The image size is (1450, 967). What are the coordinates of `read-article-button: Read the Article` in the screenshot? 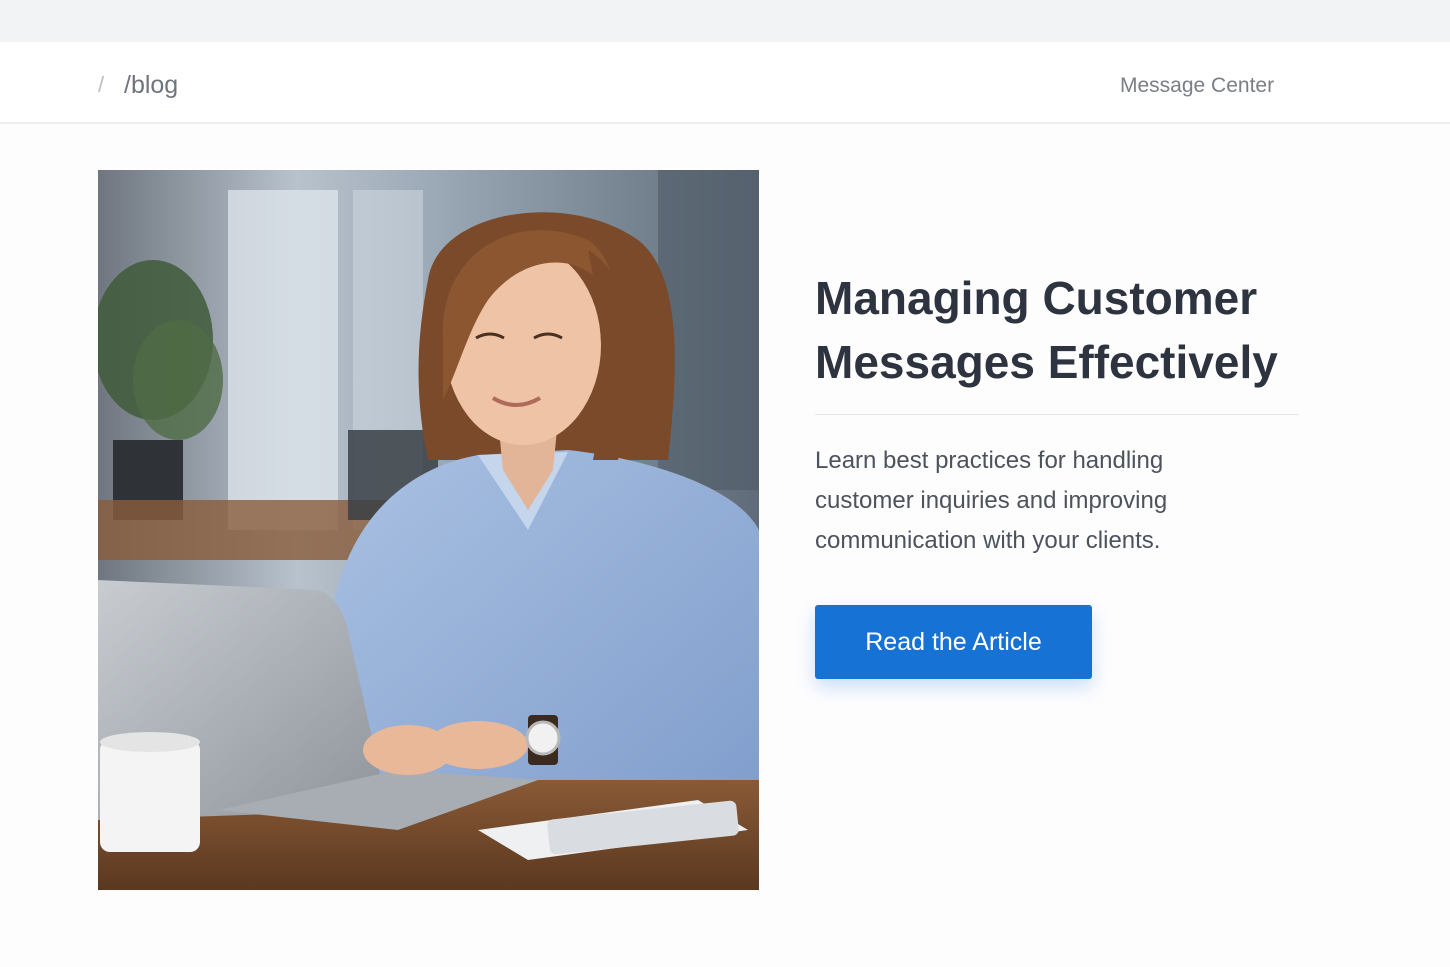 It's located at (953, 642).